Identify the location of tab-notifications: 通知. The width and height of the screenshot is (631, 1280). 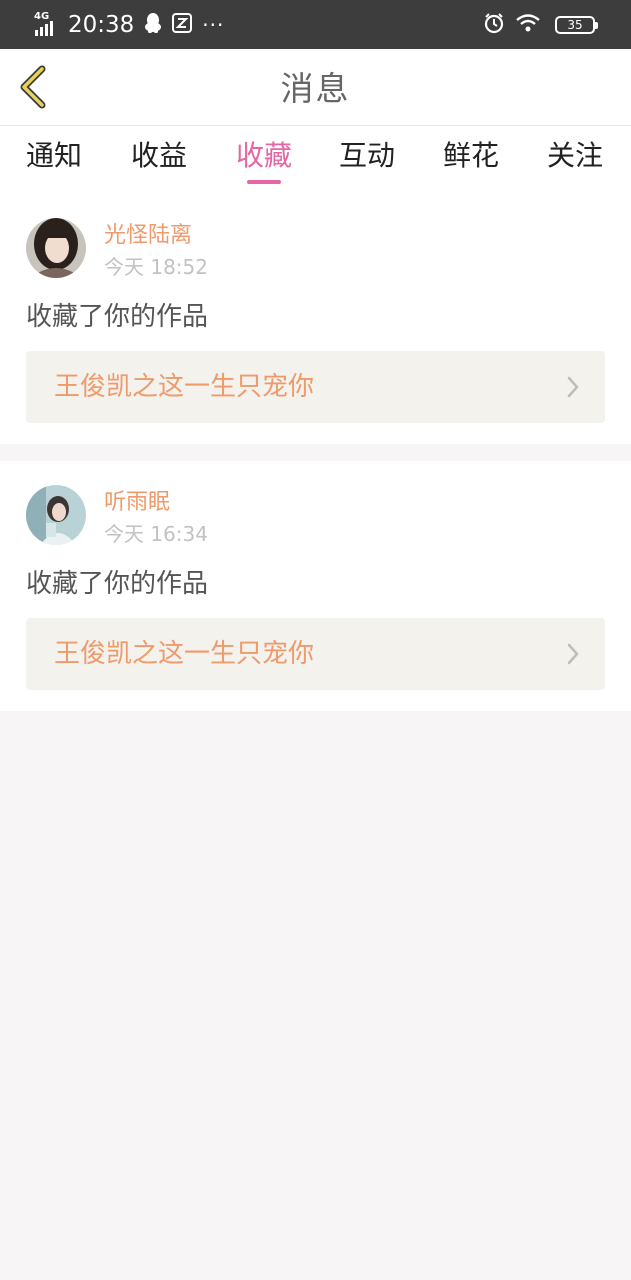
(54, 156).